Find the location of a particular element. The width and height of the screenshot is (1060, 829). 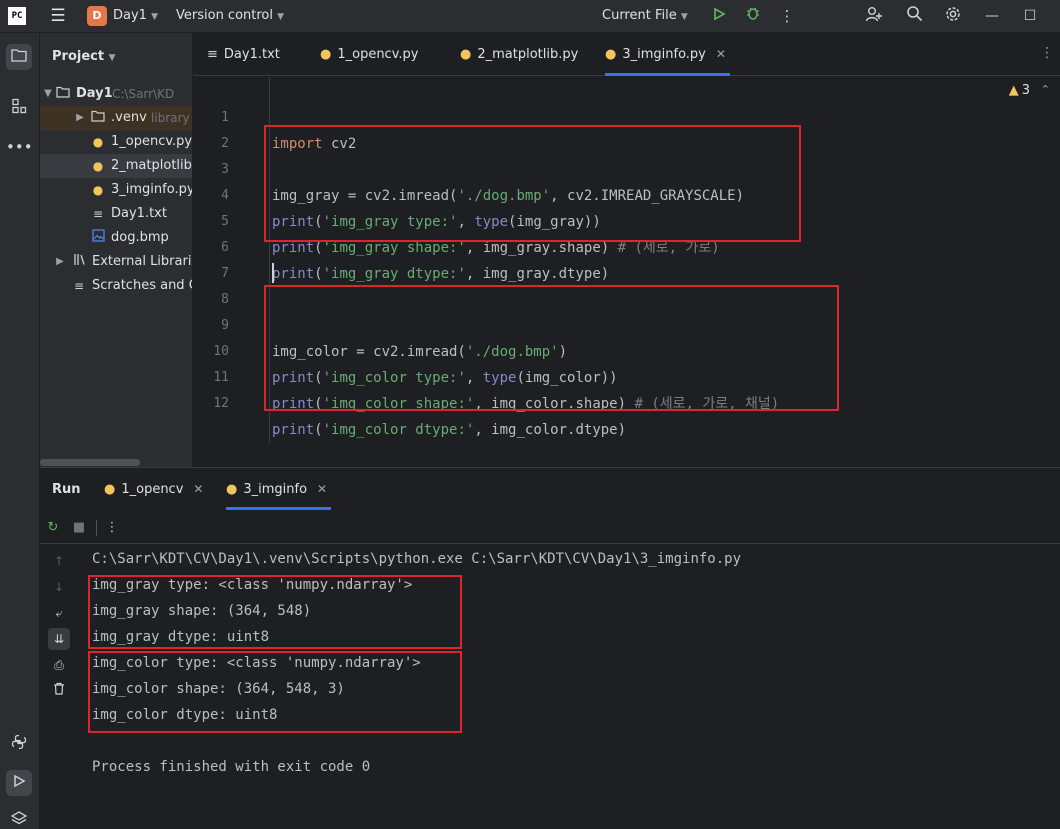

main-menu-icon: ☰ is located at coordinates (58, 16).